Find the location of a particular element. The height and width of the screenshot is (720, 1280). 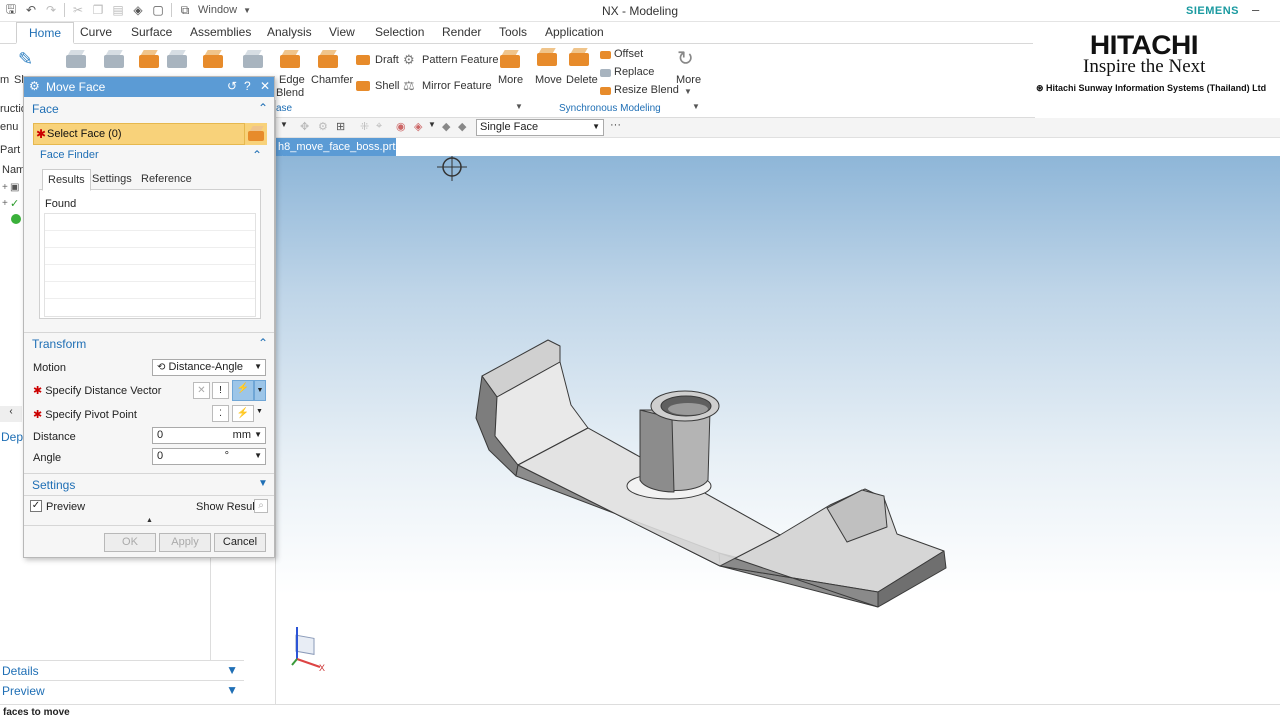

draft-label: Draft is located at coordinates (387, 60).